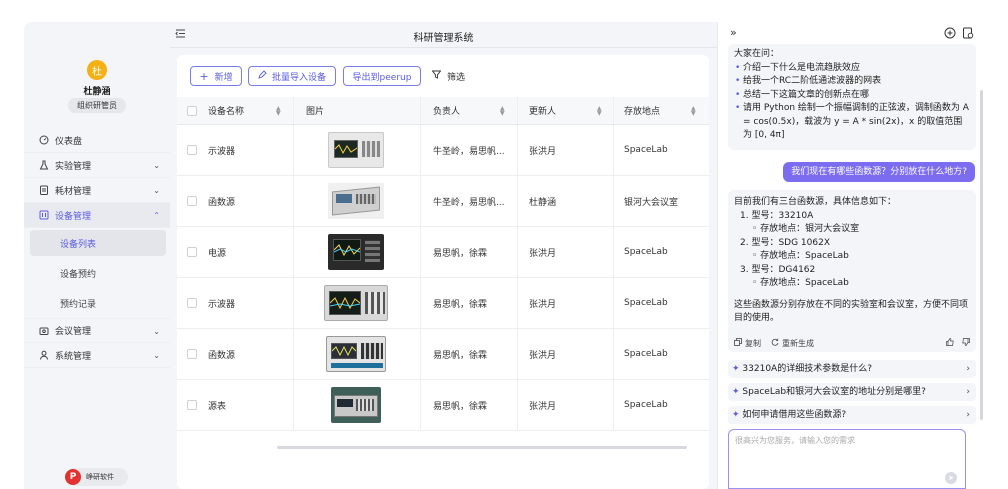 The height and width of the screenshot is (489, 1008). Describe the element at coordinates (543, 202) in the screenshot. I see `updater-cell: 杜静涵` at that location.